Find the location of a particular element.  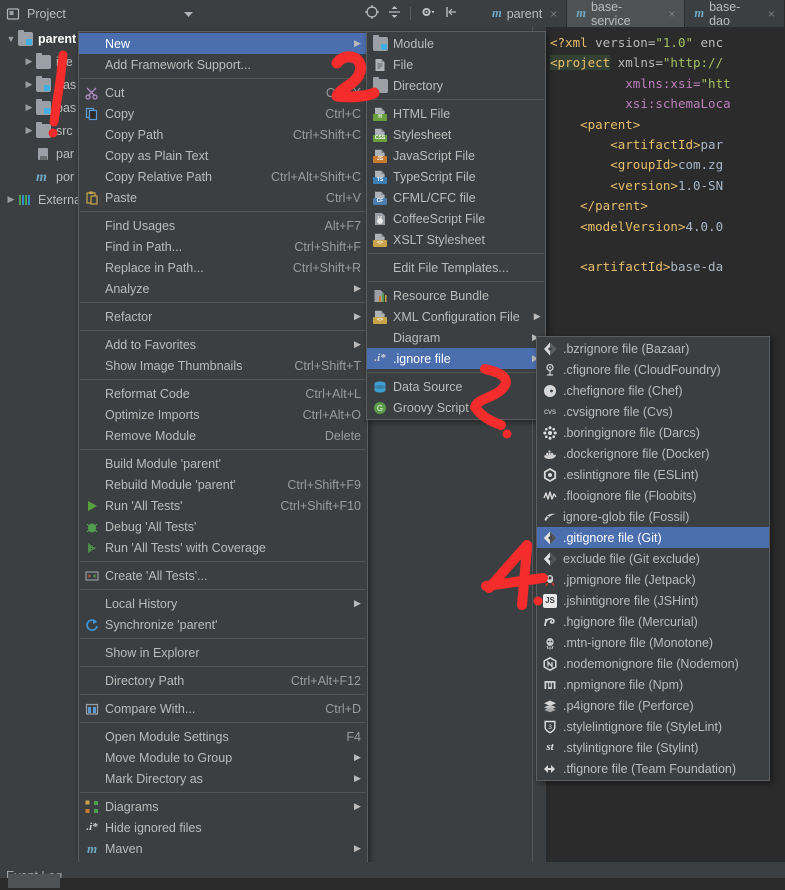

locate-icon is located at coordinates (372, 13).